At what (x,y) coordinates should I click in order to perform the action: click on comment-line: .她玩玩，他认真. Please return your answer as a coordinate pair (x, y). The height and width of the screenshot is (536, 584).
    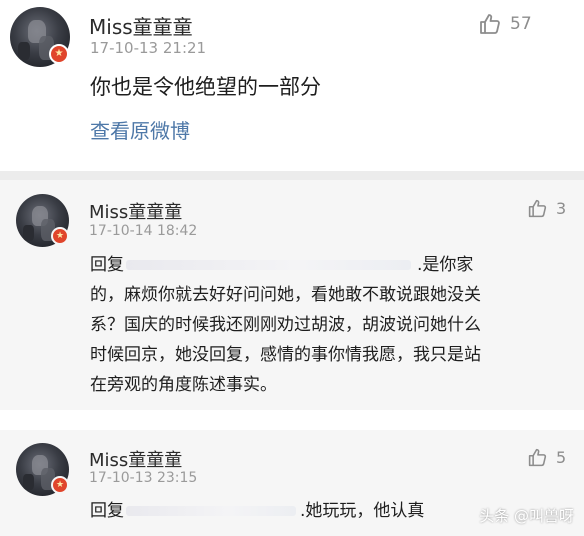
    Looking at the image, I should click on (362, 511).